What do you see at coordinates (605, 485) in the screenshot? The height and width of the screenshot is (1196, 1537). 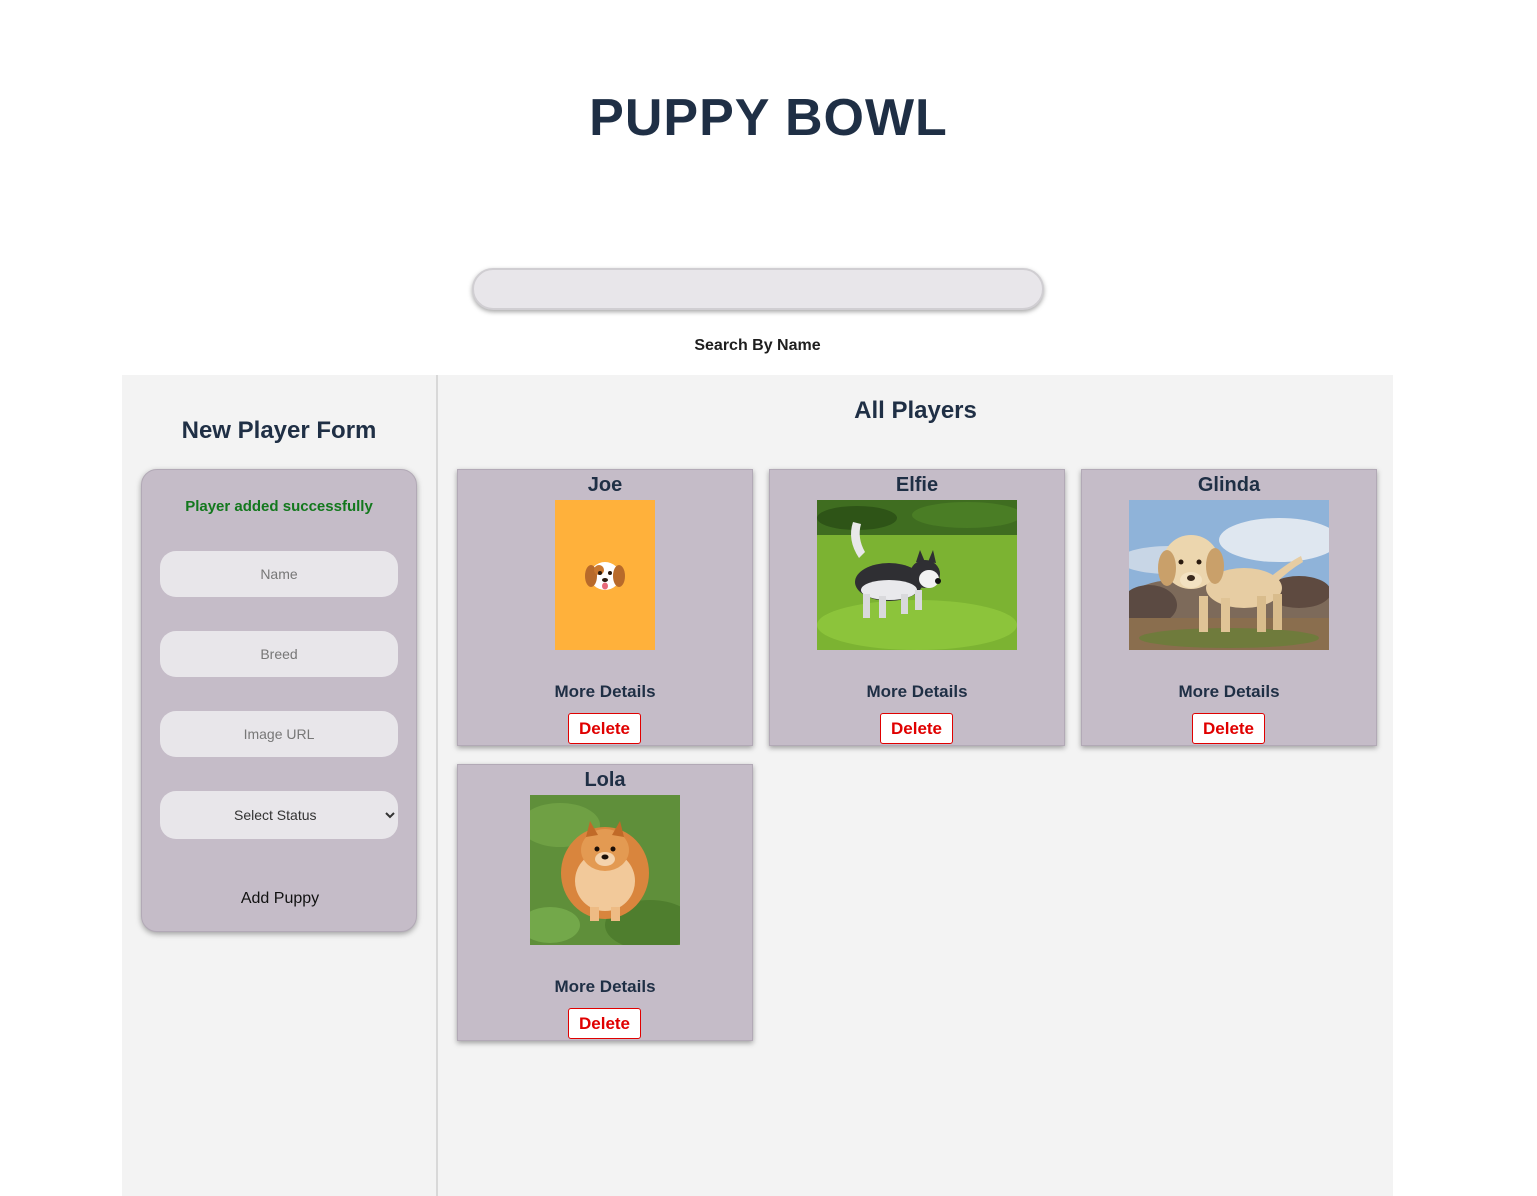 I see `player-name: Joe` at bounding box center [605, 485].